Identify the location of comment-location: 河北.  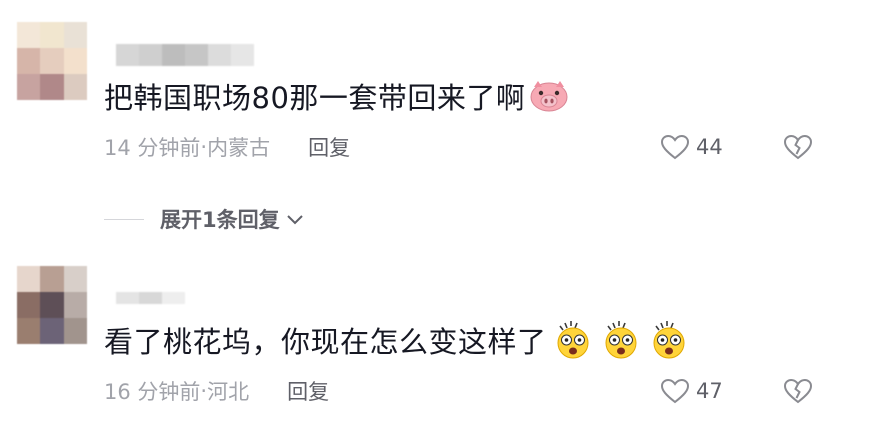
(228, 392).